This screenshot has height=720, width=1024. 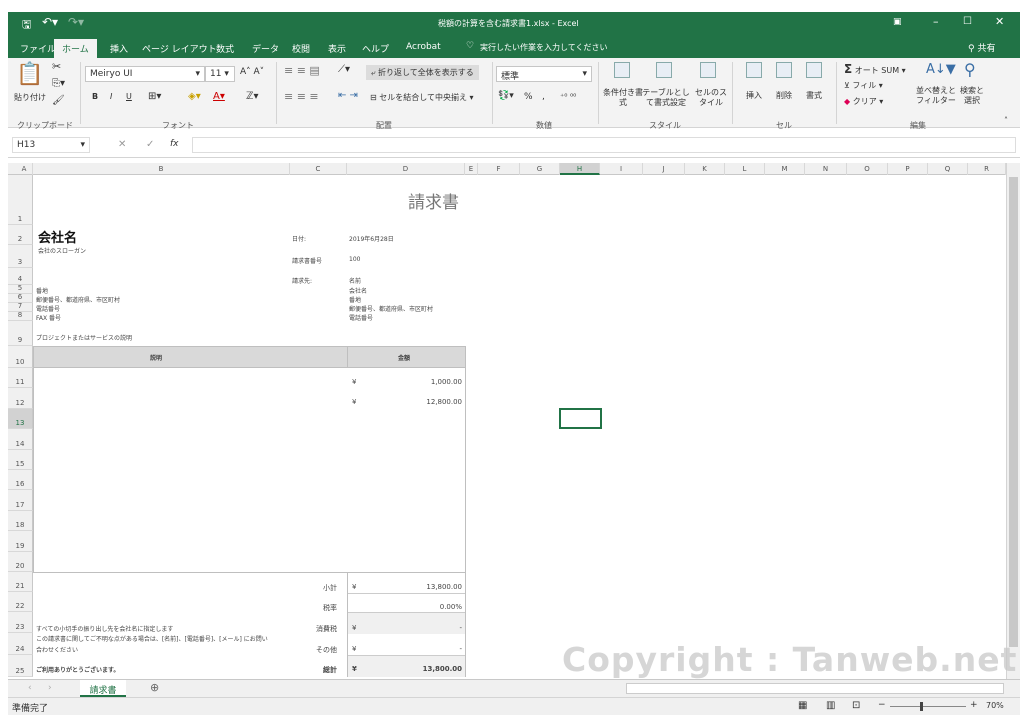 I want to click on search-icon: ⚲, so click(x=970, y=69).